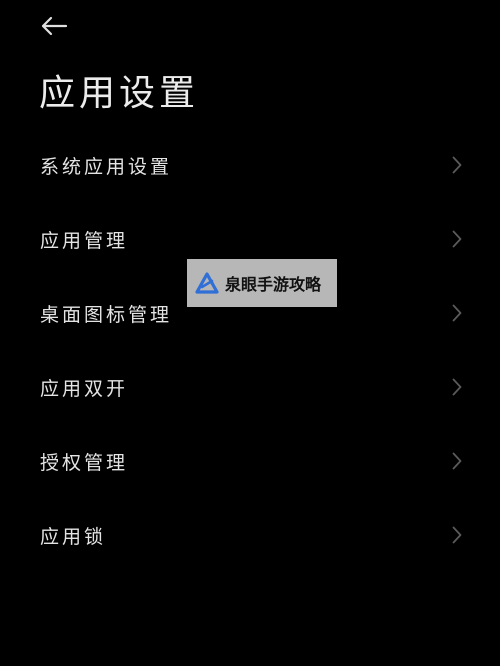 This screenshot has width=500, height=666. Describe the element at coordinates (273, 284) in the screenshot. I see `watermark-text: 泉眼手游攻略` at that location.